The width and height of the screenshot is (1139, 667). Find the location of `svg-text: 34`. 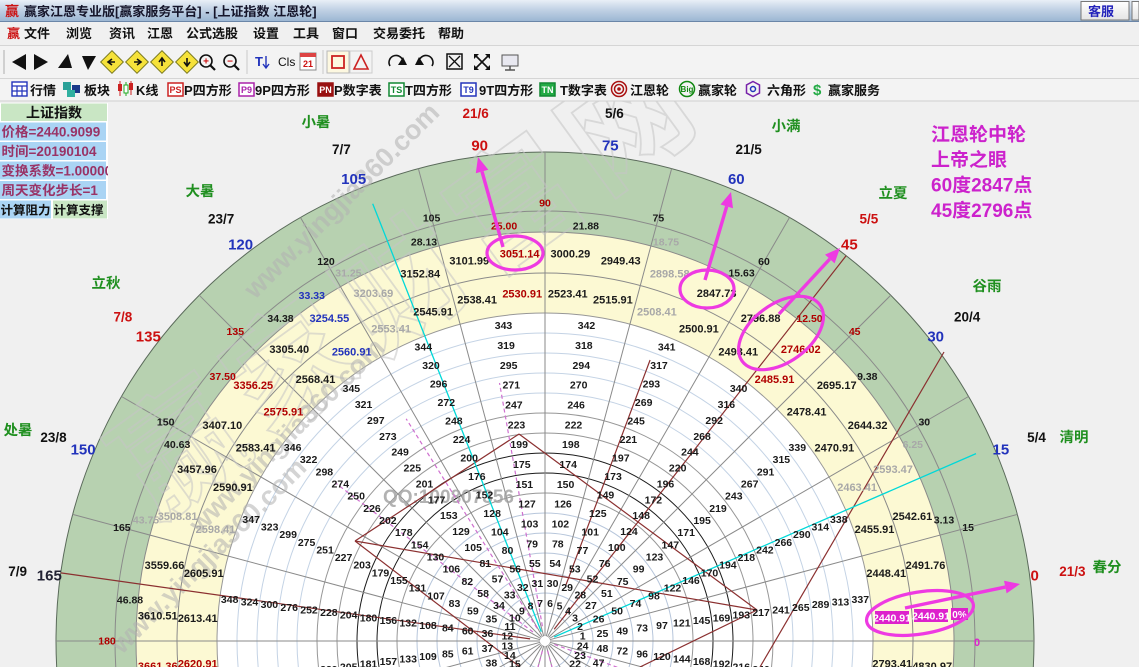

svg-text: 34 is located at coordinates (499, 606).